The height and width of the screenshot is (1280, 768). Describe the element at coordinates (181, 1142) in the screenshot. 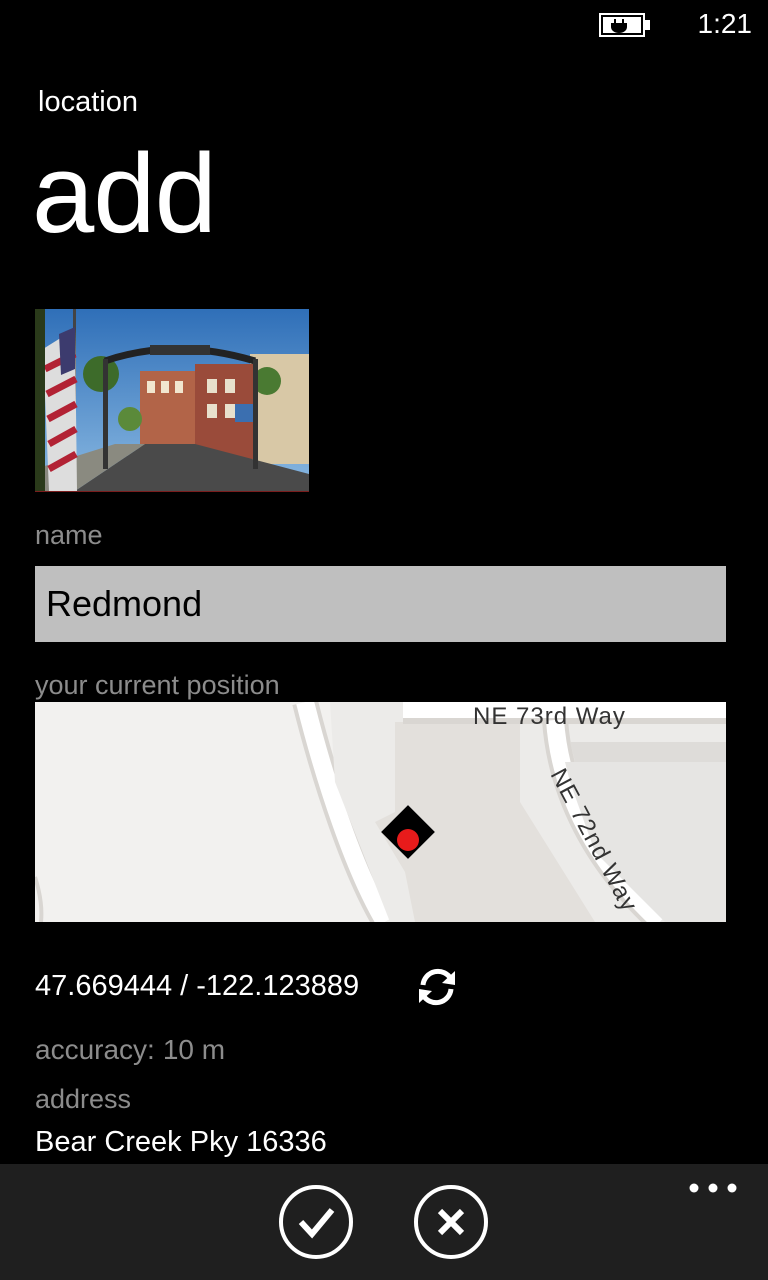

I see `address-value: Bear Creek Pky 16336` at that location.